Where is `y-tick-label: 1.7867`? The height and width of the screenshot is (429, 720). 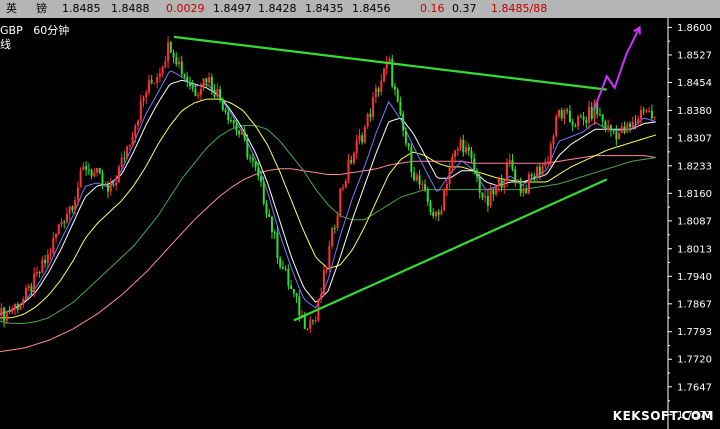
y-tick-label: 1.7867 is located at coordinates (694, 304).